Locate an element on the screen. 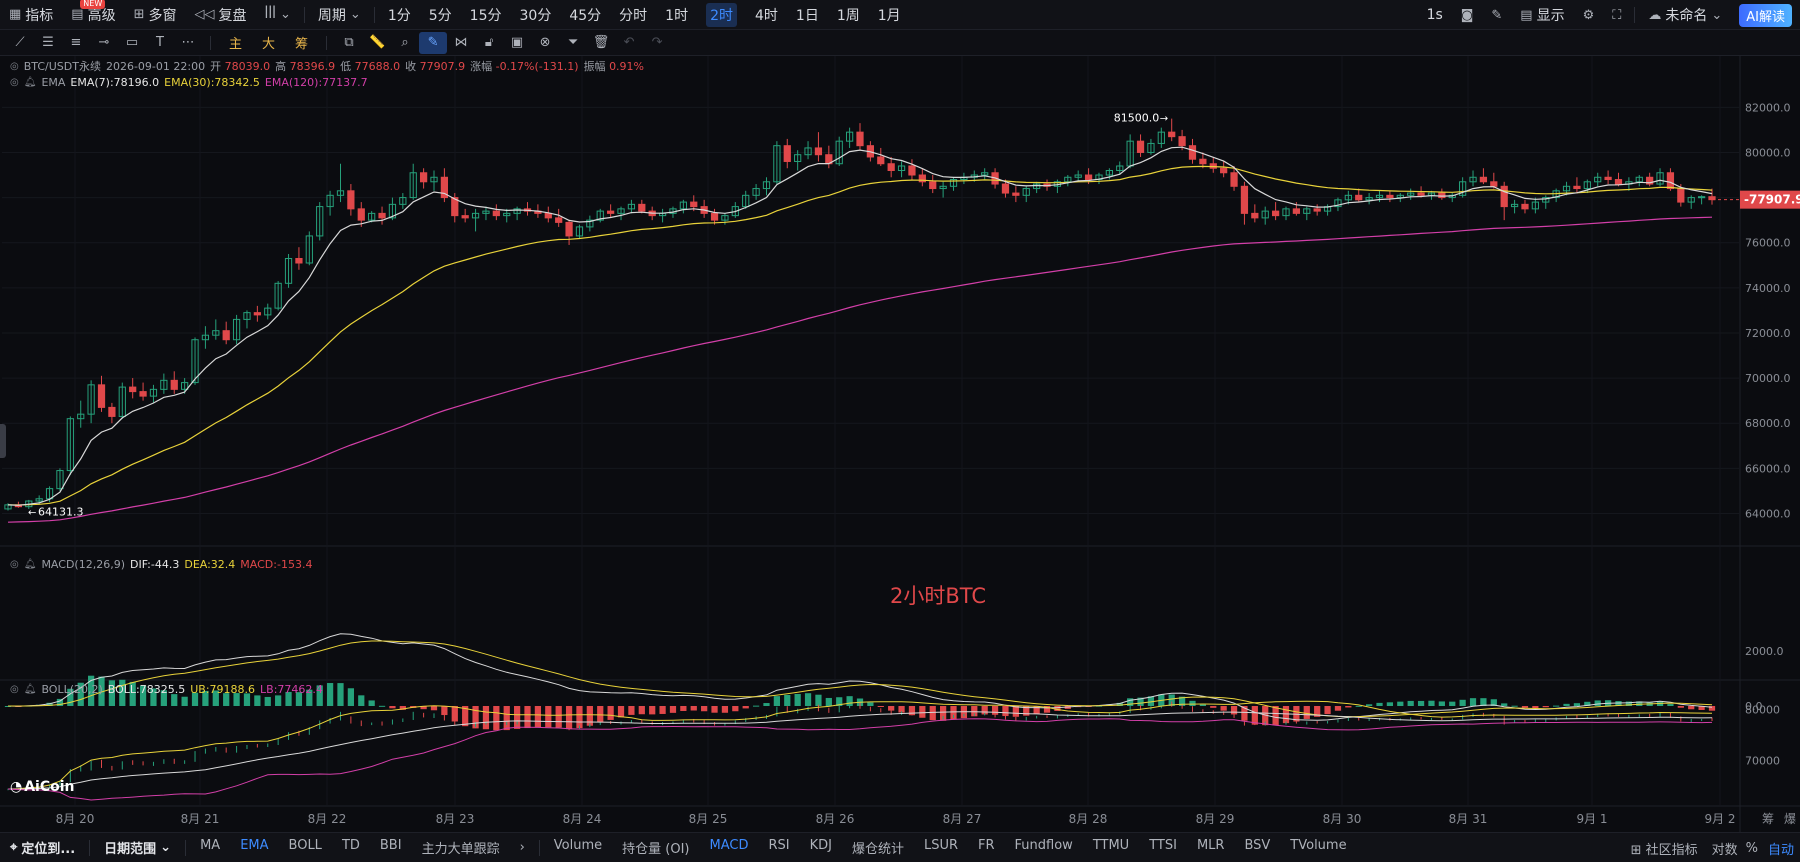 This screenshot has width=1800, height=862. sub-indicator-1: 持仓量 (OI) is located at coordinates (655, 847).